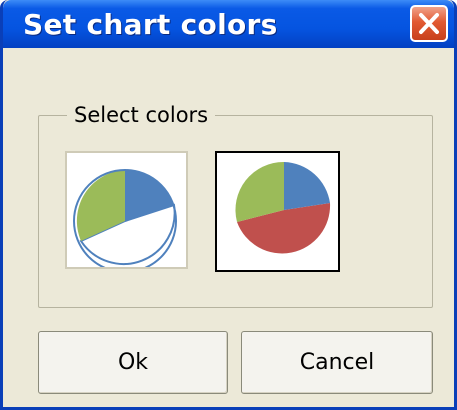 The width and height of the screenshot is (457, 410). I want to click on close-x-icon, so click(429, 23).